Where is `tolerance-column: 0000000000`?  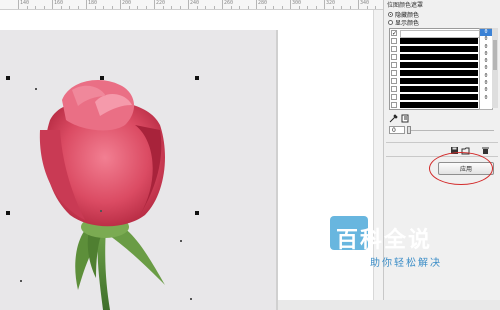
tolerance-column: 0000000000 is located at coordinates (486, 69).